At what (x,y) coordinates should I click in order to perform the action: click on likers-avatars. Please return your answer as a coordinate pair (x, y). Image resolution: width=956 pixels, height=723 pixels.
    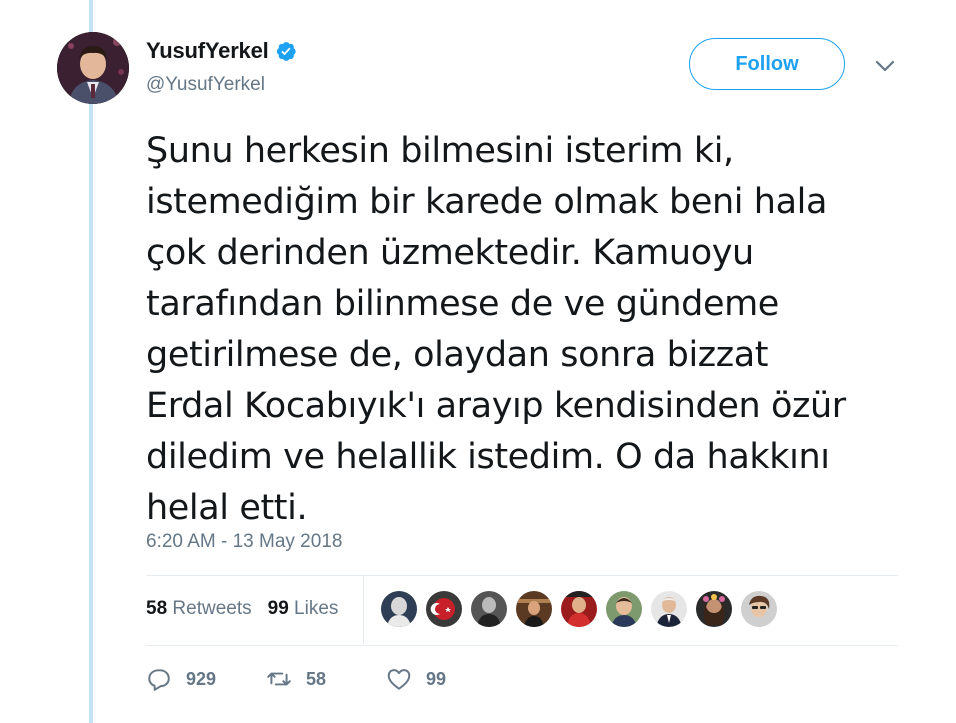
    Looking at the image, I should click on (583, 609).